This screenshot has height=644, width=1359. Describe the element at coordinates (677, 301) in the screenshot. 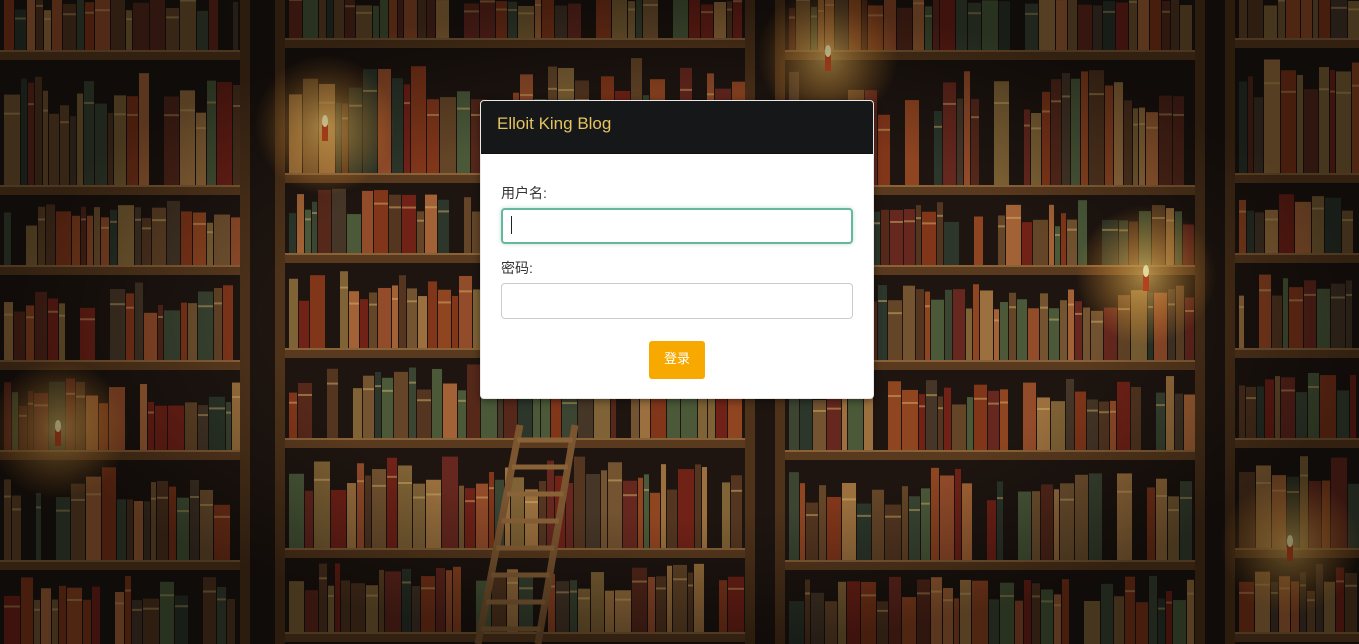

I see `password-input` at that location.